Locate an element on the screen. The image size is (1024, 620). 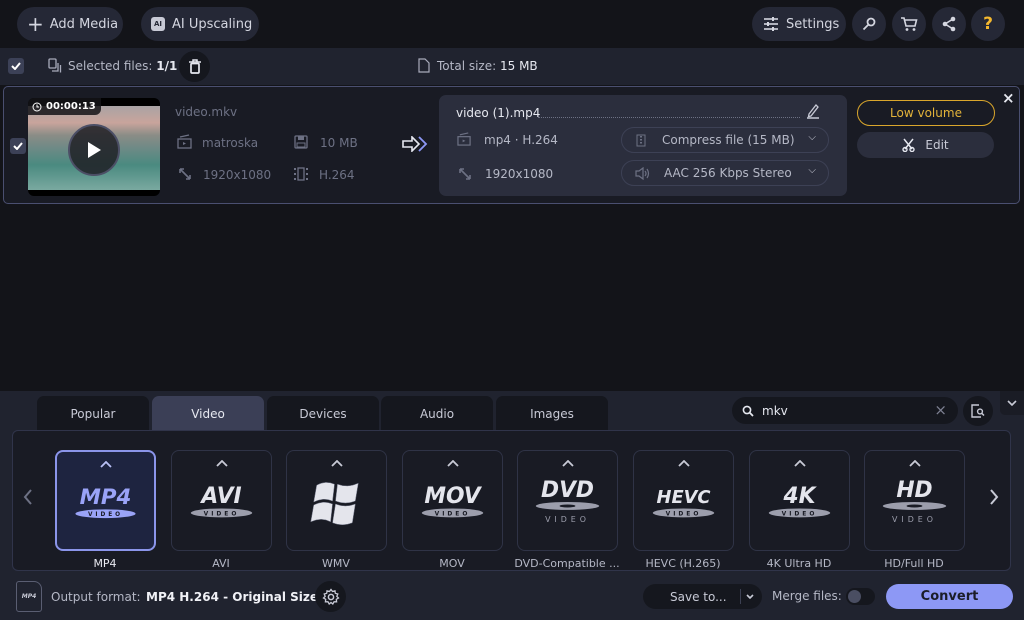
files-icon is located at coordinates (55, 65).